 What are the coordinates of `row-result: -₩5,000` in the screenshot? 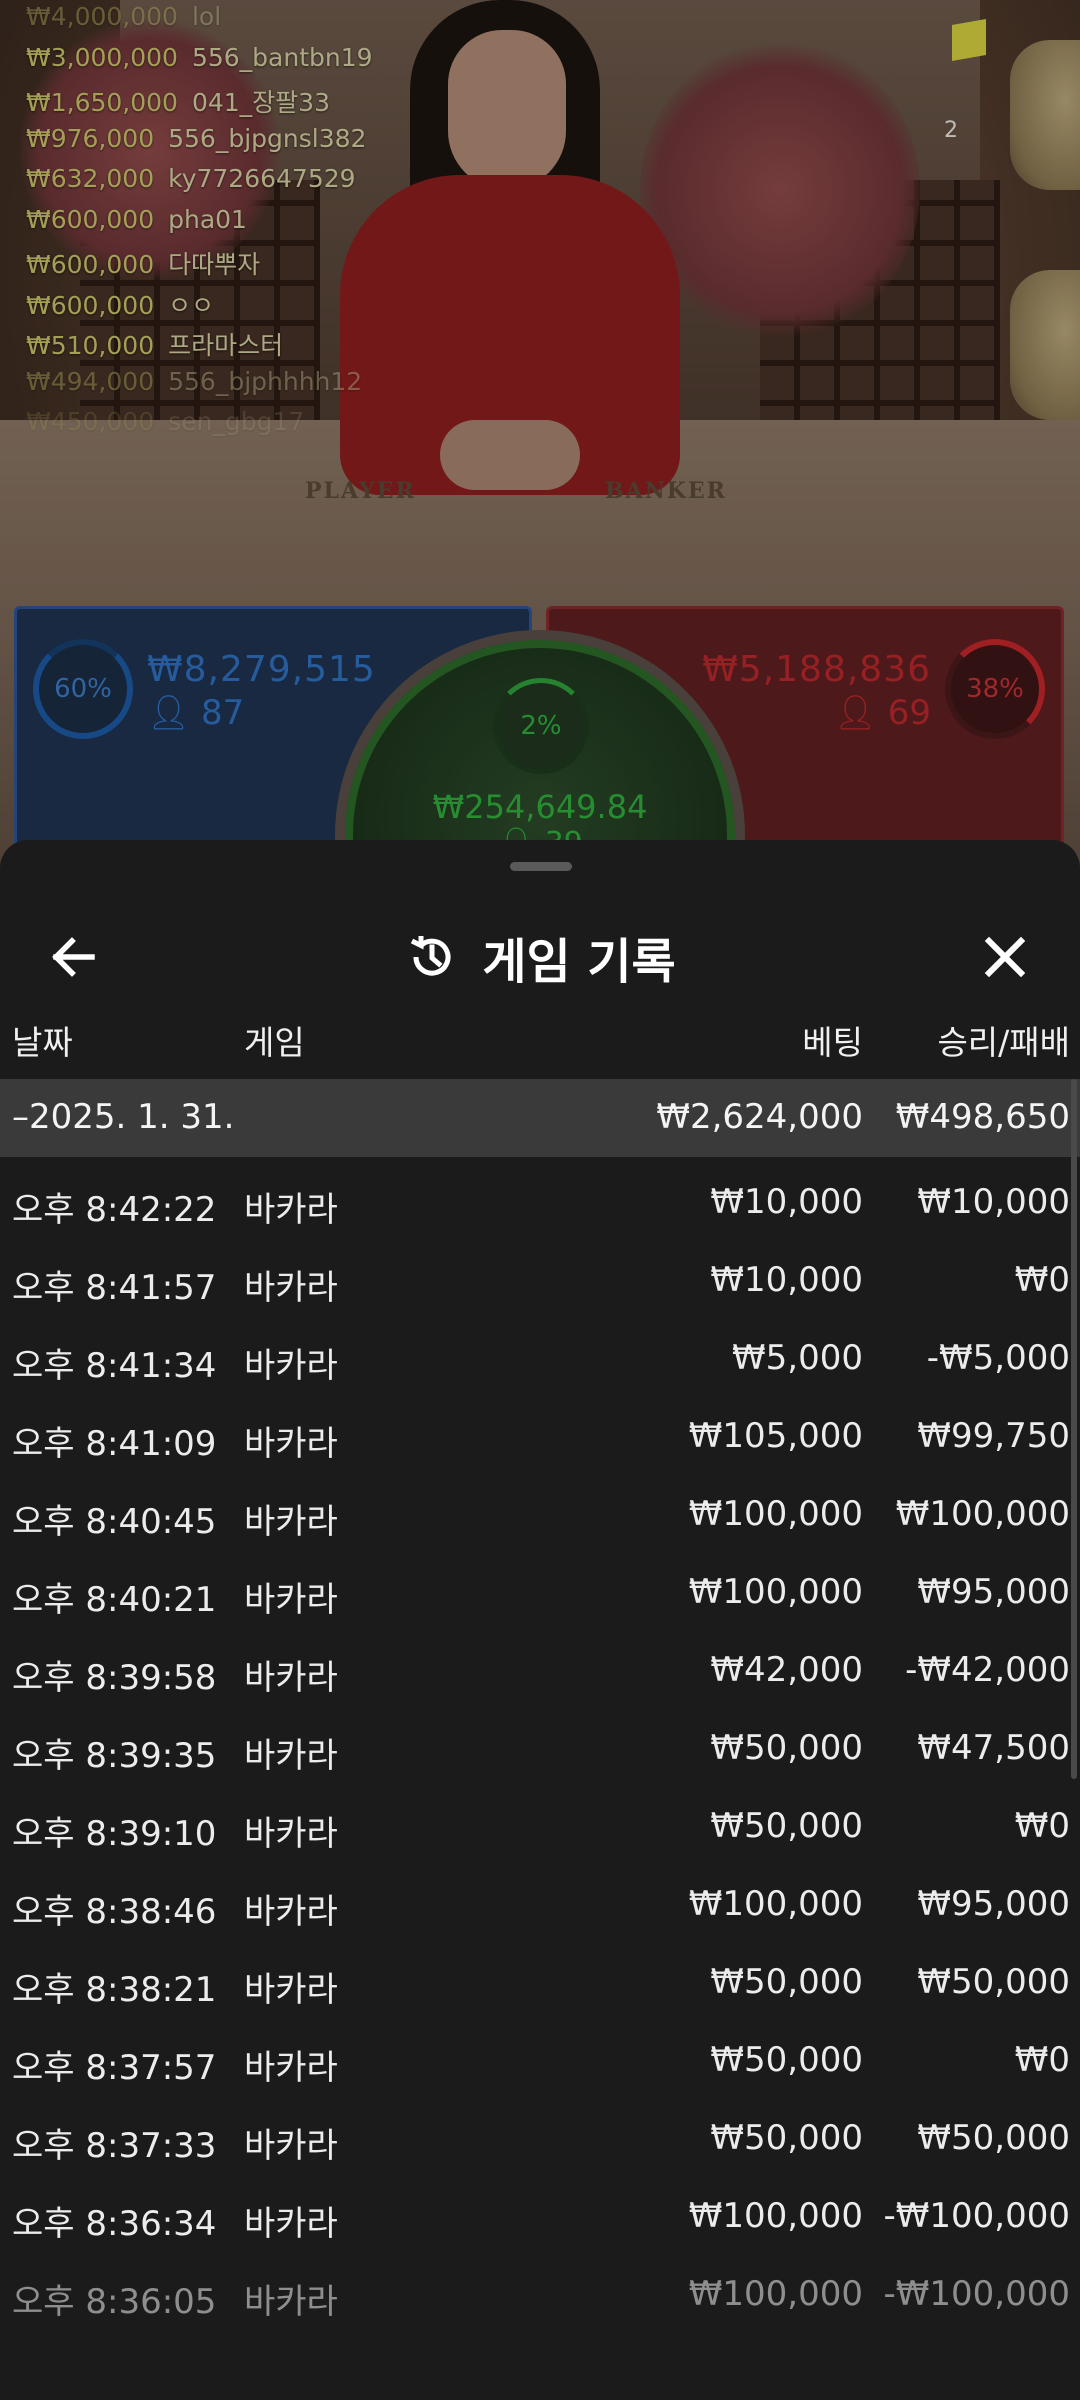 It's located at (998, 1358).